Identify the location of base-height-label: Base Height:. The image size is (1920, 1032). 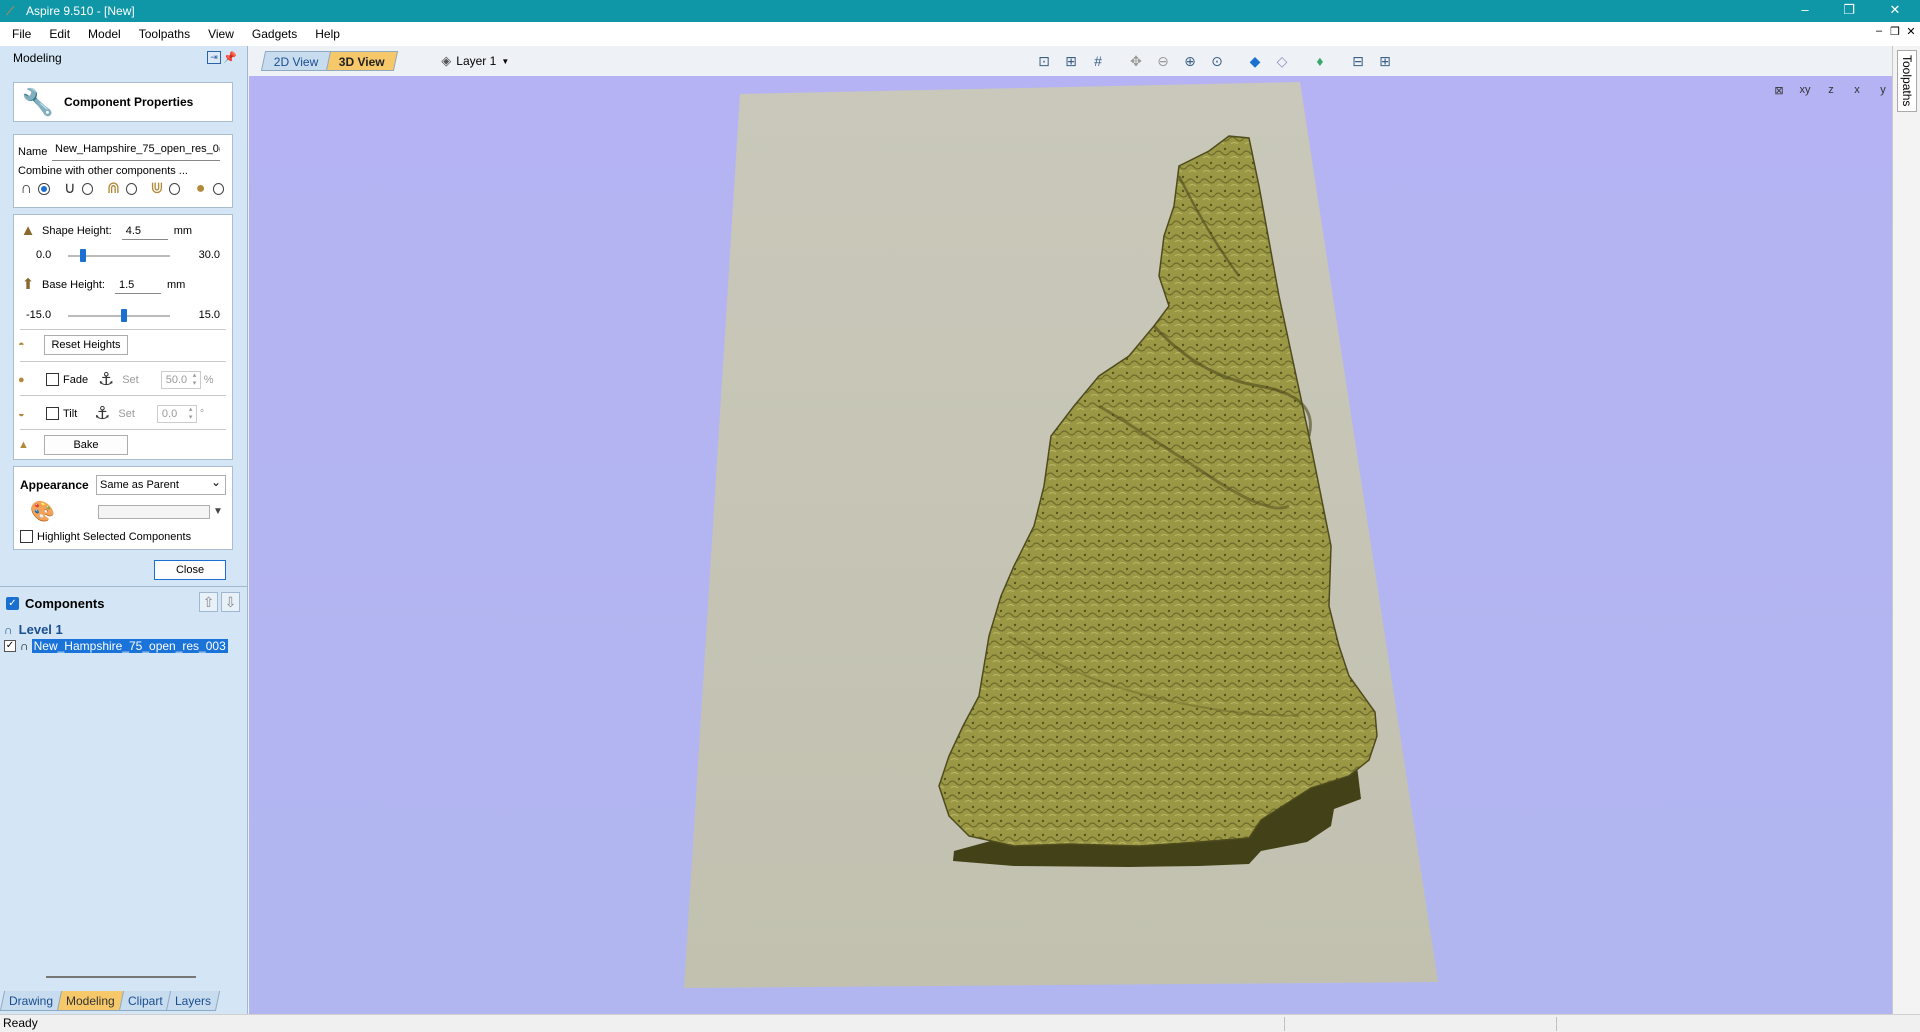
(73, 285).